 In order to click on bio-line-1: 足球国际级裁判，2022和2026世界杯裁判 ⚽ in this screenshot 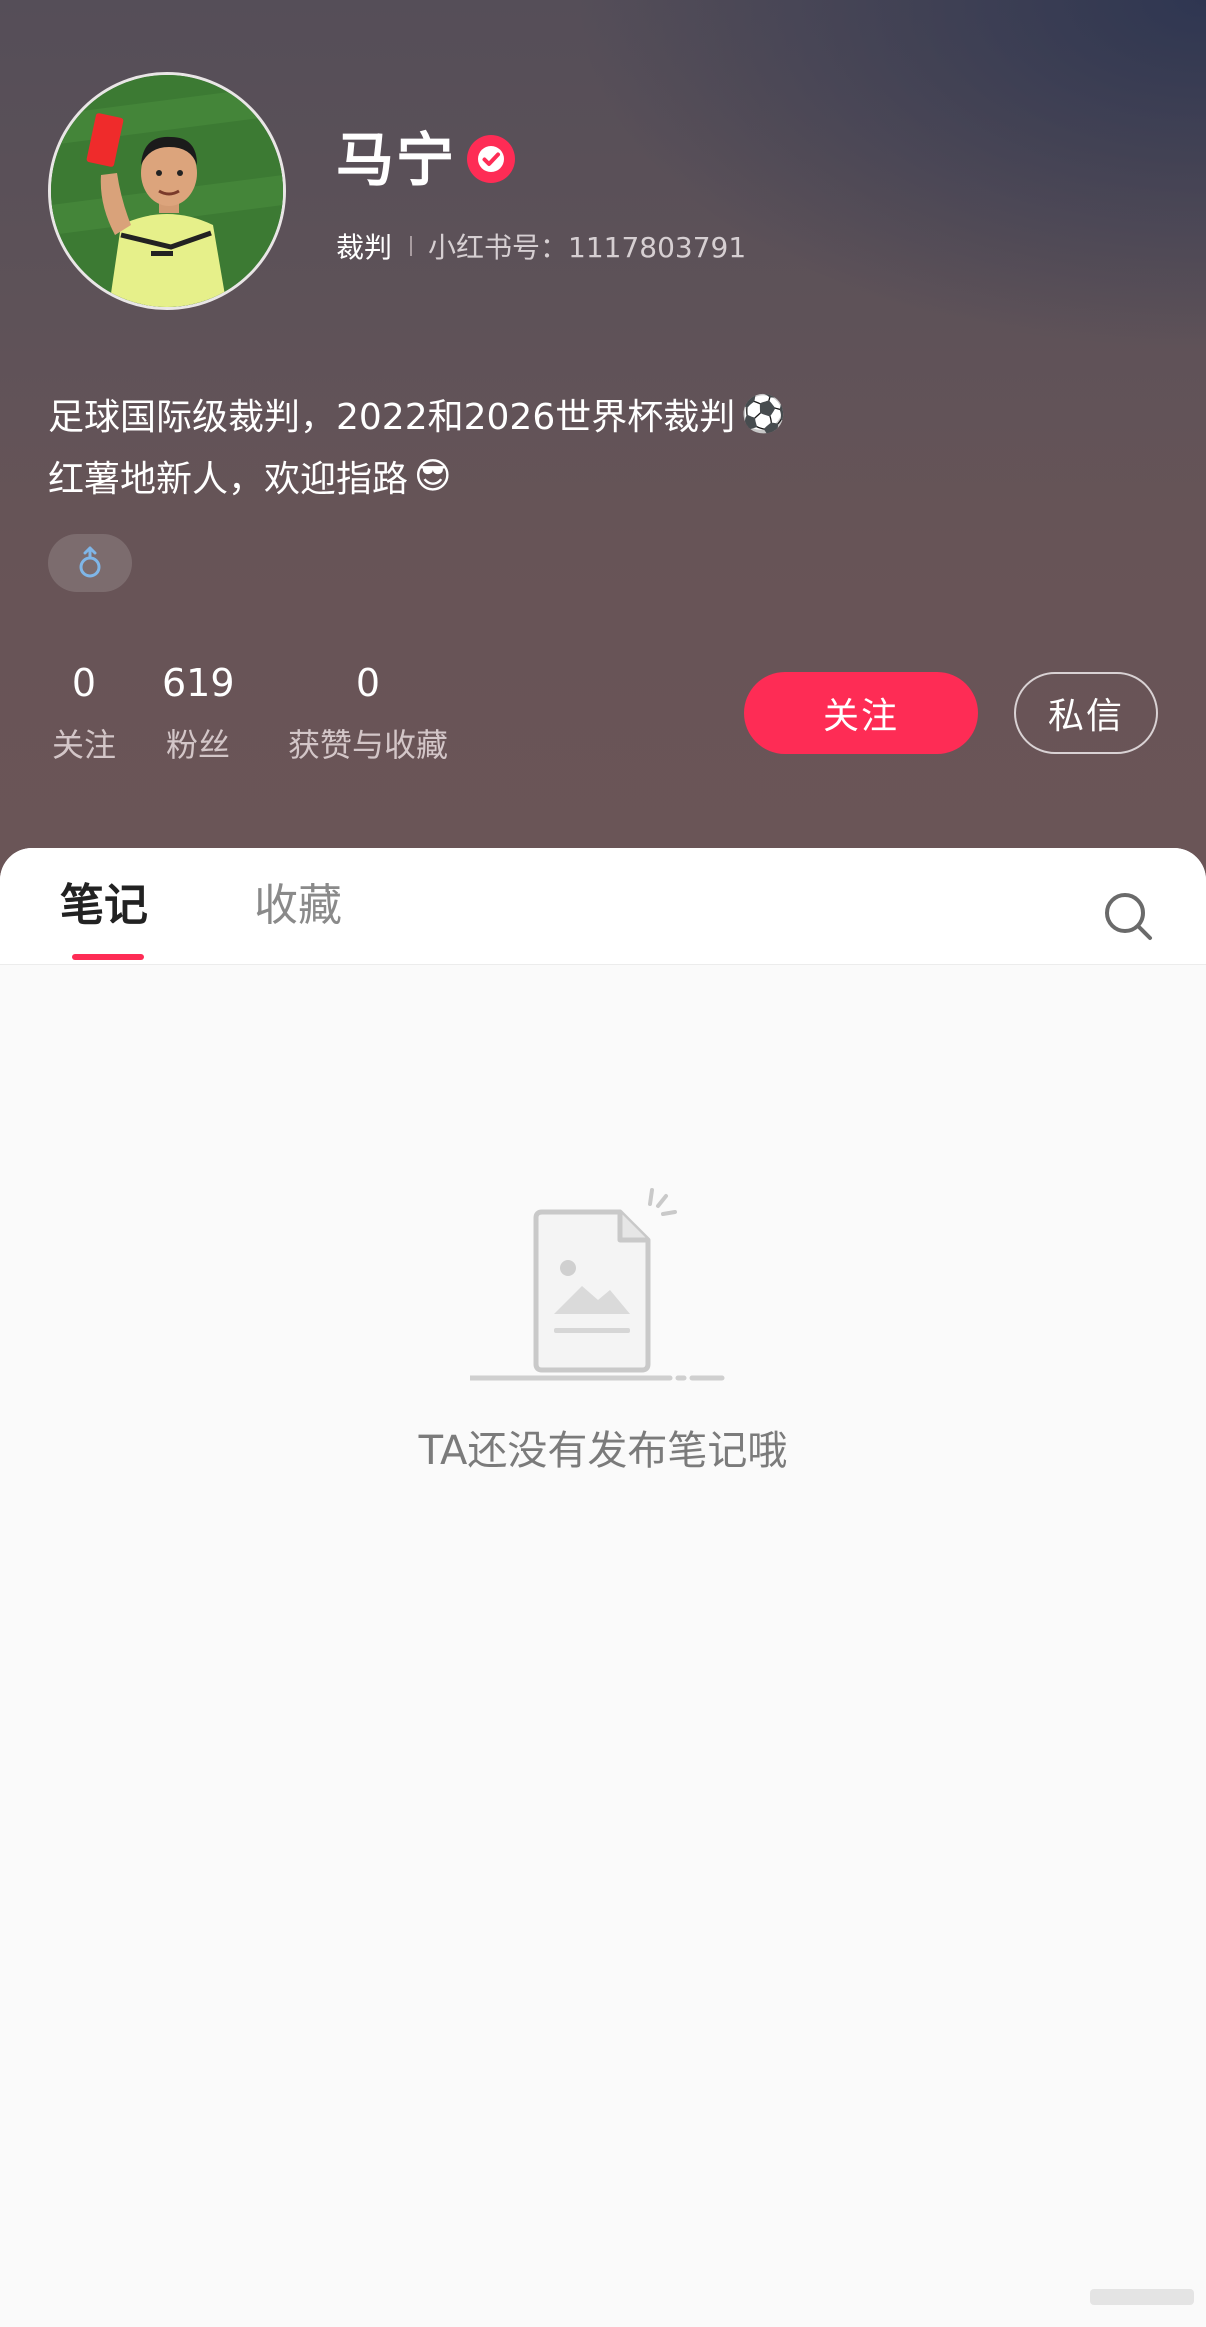, I will do `click(417, 414)`.